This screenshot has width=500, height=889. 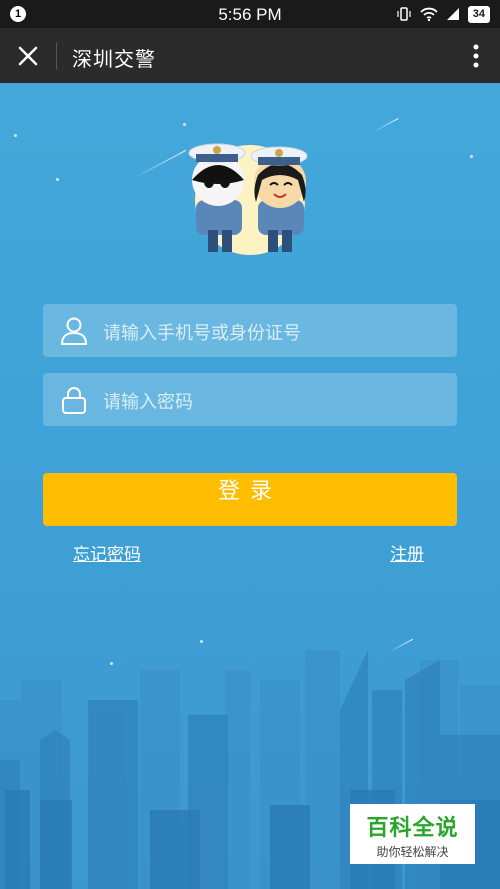 I want to click on forgot-password-link: 忘记密码, so click(x=107, y=552).